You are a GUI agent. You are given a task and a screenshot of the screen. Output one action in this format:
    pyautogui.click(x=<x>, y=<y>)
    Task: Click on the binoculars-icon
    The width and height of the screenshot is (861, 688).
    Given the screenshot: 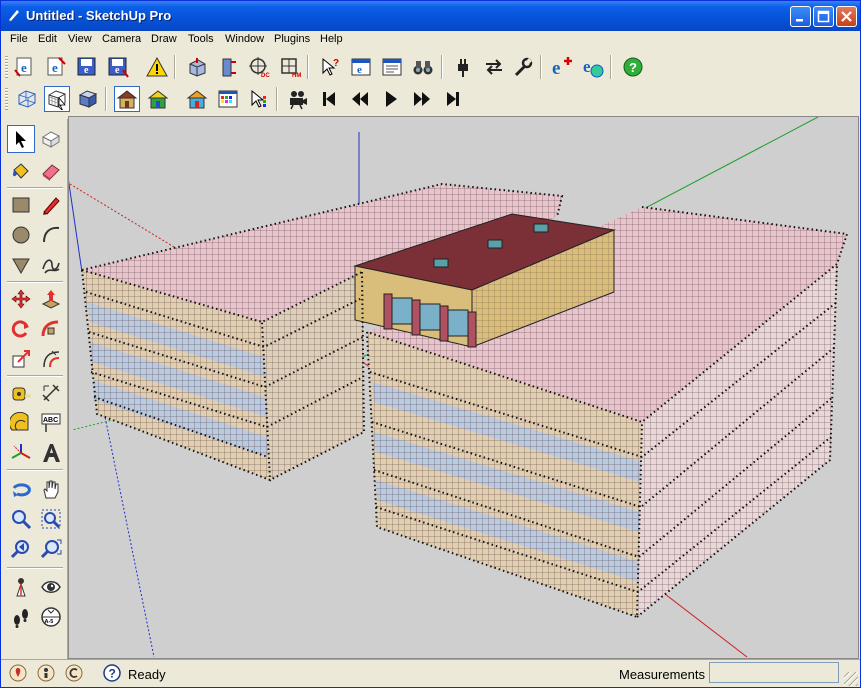 What is the action you would take?
    pyautogui.click(x=423, y=68)
    